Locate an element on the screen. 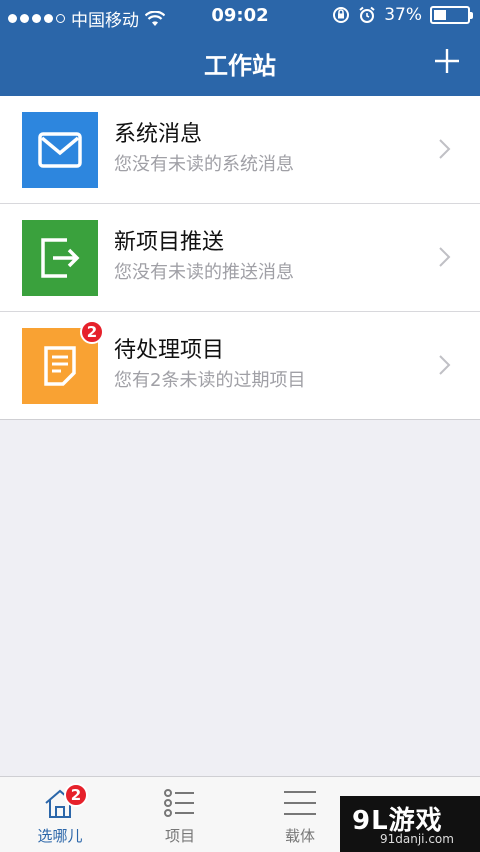  tab-label: 项目 is located at coordinates (179, 836).